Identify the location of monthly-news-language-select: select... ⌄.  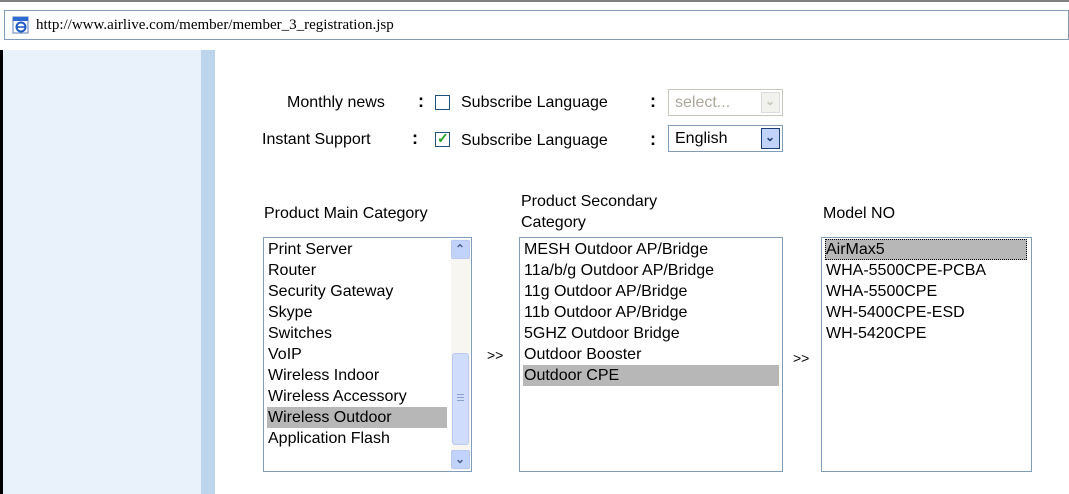
(725, 102).